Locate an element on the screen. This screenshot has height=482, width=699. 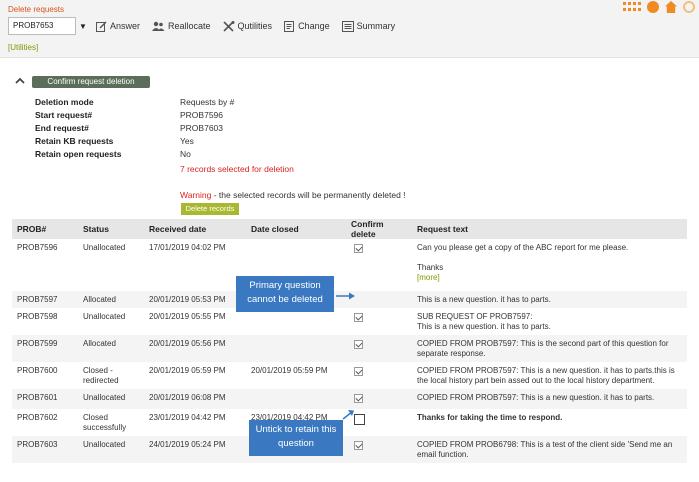
list-icon is located at coordinates (347, 26).